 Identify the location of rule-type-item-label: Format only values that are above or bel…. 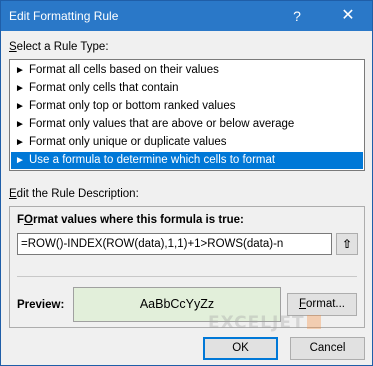
(162, 124).